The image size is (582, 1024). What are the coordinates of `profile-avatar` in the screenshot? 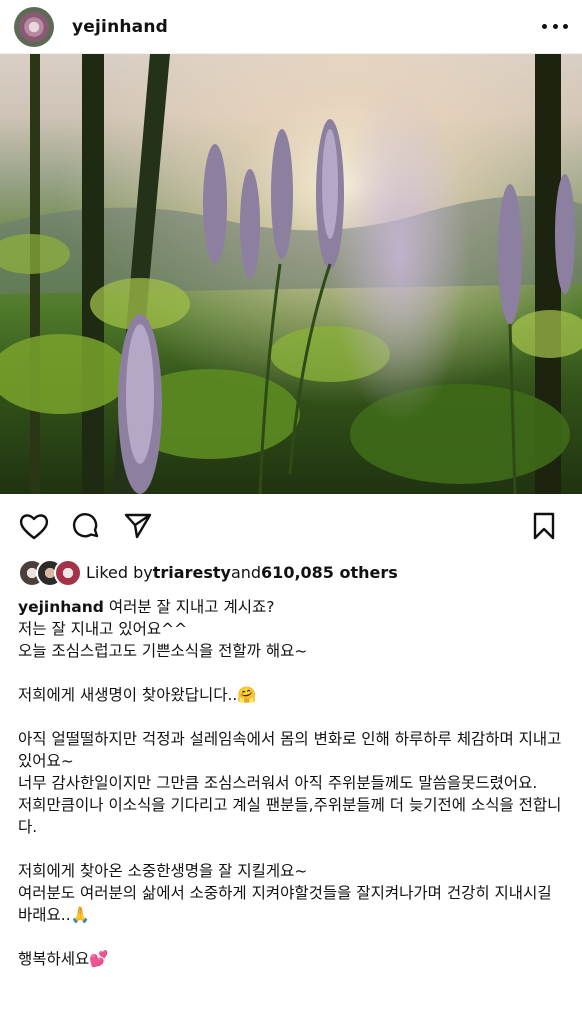 It's located at (34, 26).